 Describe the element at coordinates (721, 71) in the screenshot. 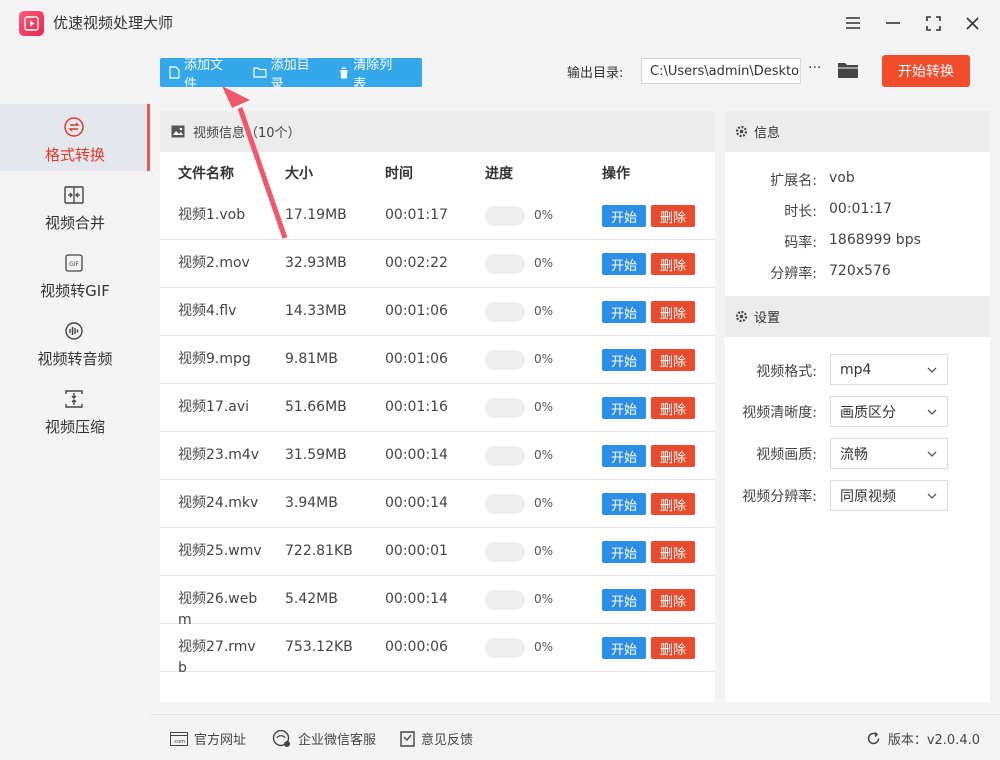

I see `output-dir-input` at that location.